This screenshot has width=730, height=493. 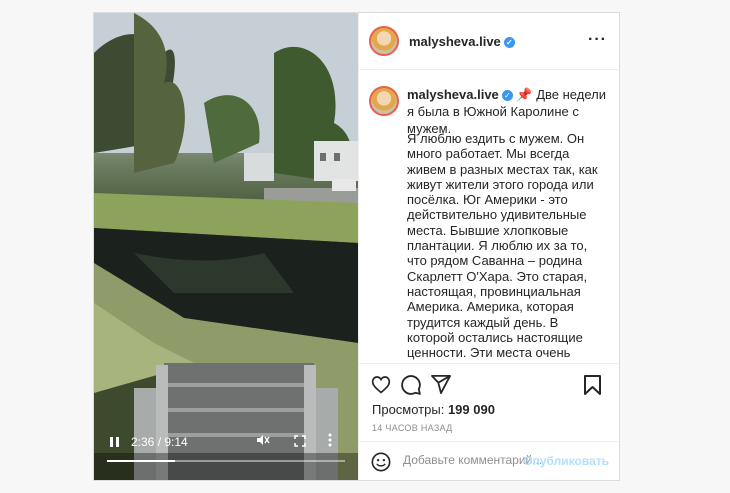 I want to click on muted-speaker-icon, so click(x=263, y=441).